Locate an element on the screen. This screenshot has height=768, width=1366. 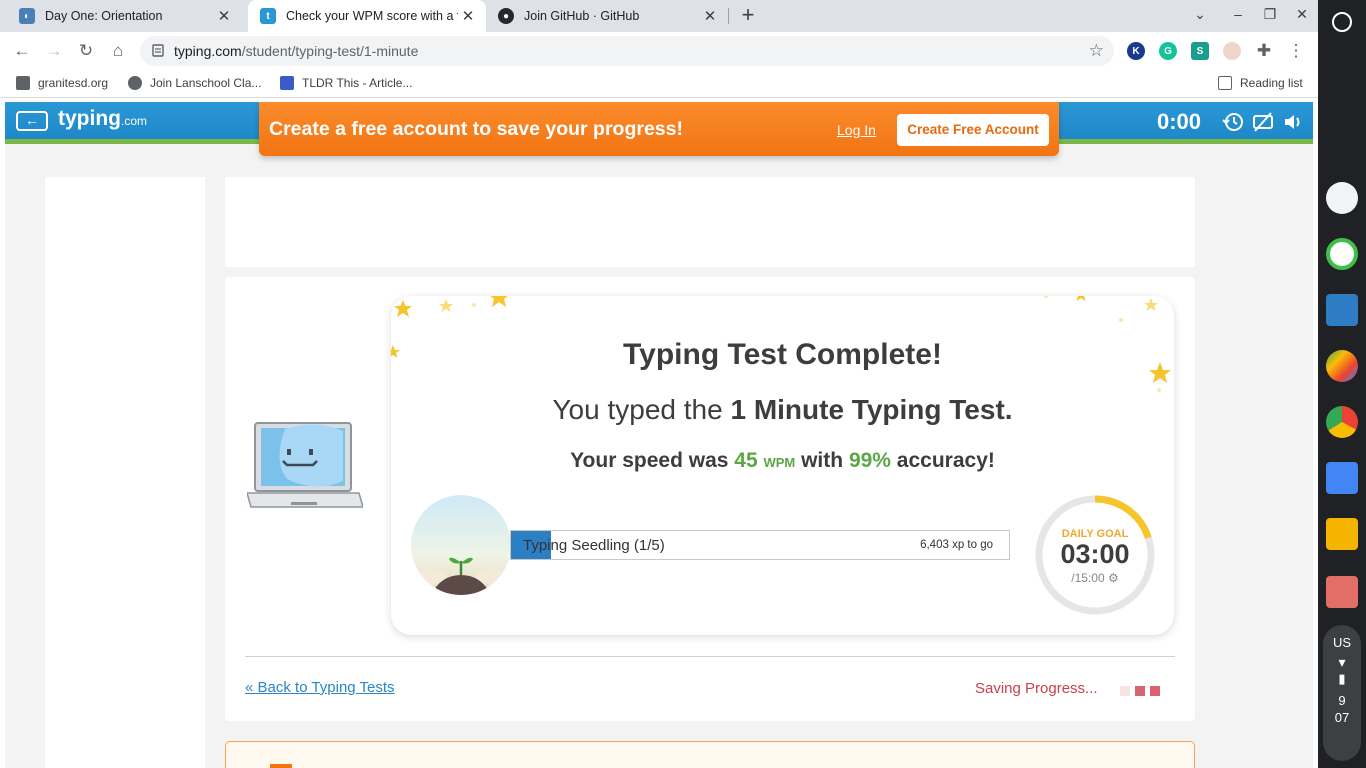
url-path: /student/typing-test/1-minute is located at coordinates (330, 51).